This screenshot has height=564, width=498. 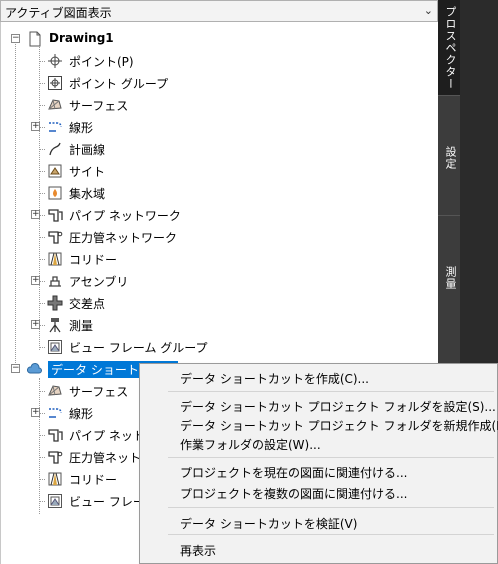 What do you see at coordinates (119, 84) in the screenshot?
I see `tree-item-label: ポイント グループ` at bounding box center [119, 84].